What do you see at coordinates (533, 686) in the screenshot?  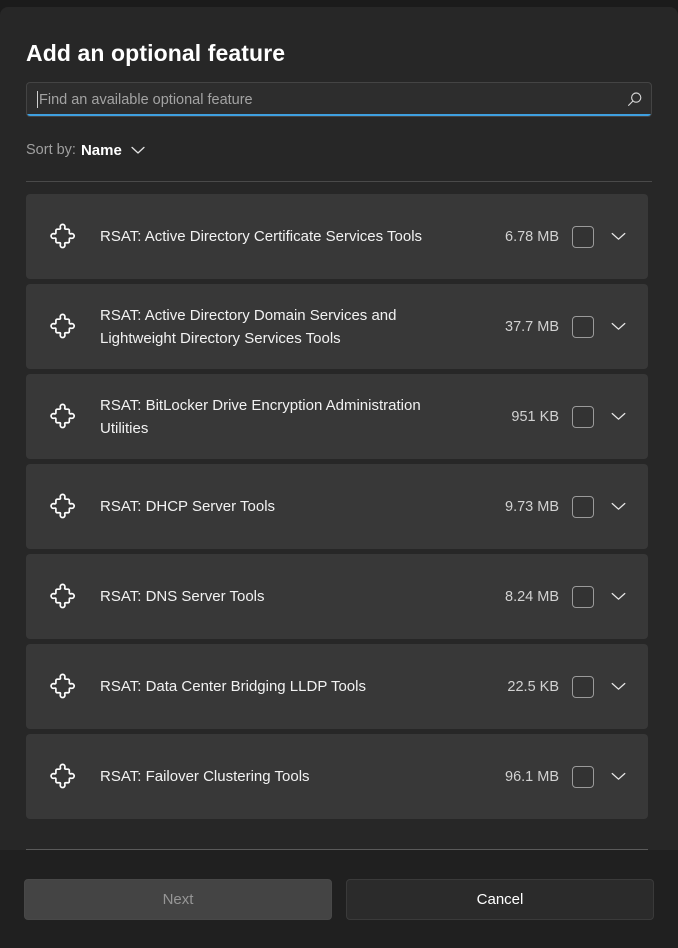 I see `feature-size: 22.5 KB` at bounding box center [533, 686].